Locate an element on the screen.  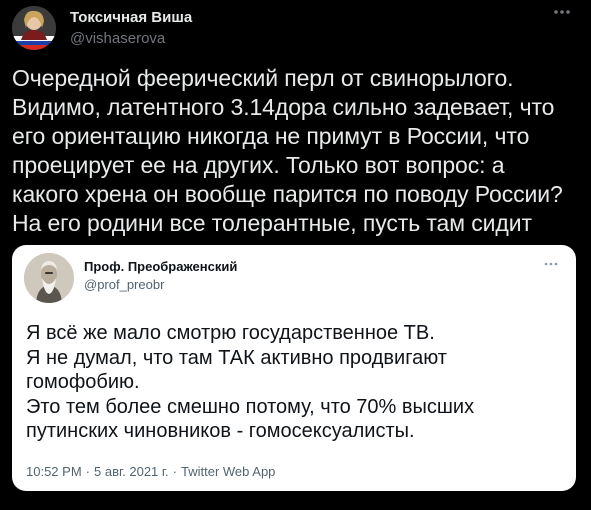
quoted-tweet-meta: 10:52 PM · 5 авг. 2021 г. · Twitter Web App is located at coordinates (150, 472).